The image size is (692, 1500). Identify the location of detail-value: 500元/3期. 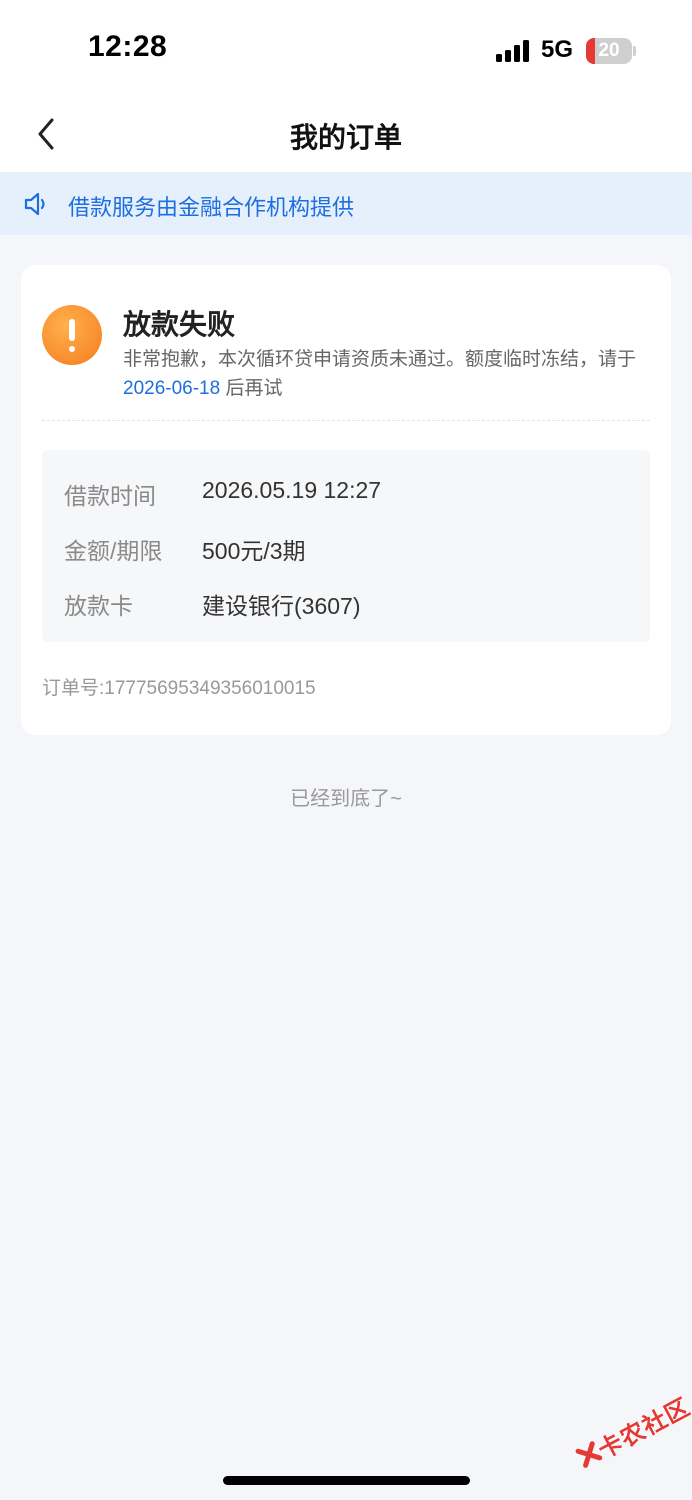
(254, 551).